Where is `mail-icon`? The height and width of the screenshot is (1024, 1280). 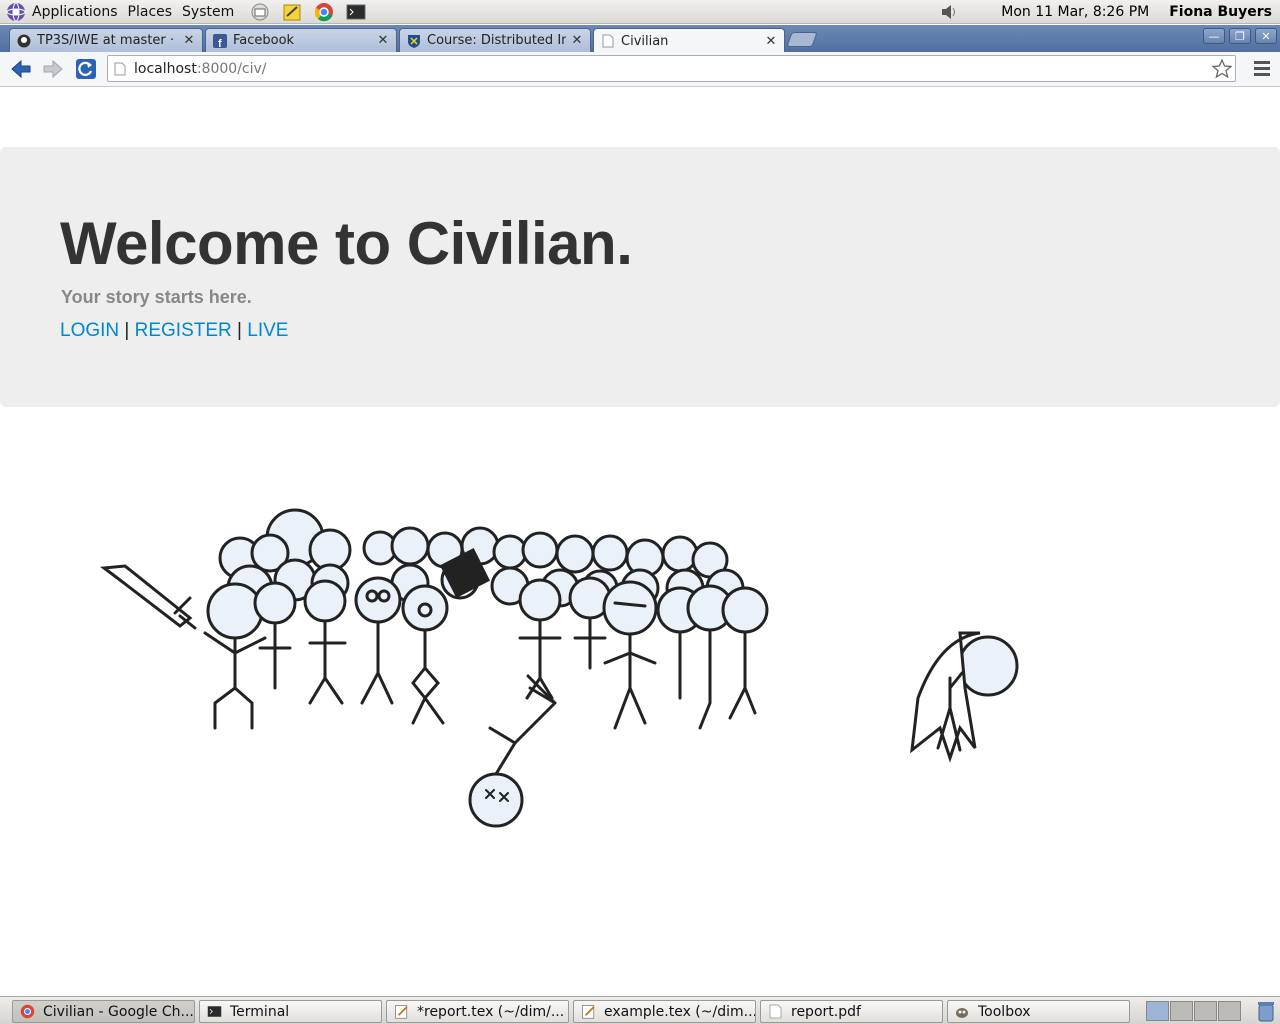 mail-icon is located at coordinates (260, 11).